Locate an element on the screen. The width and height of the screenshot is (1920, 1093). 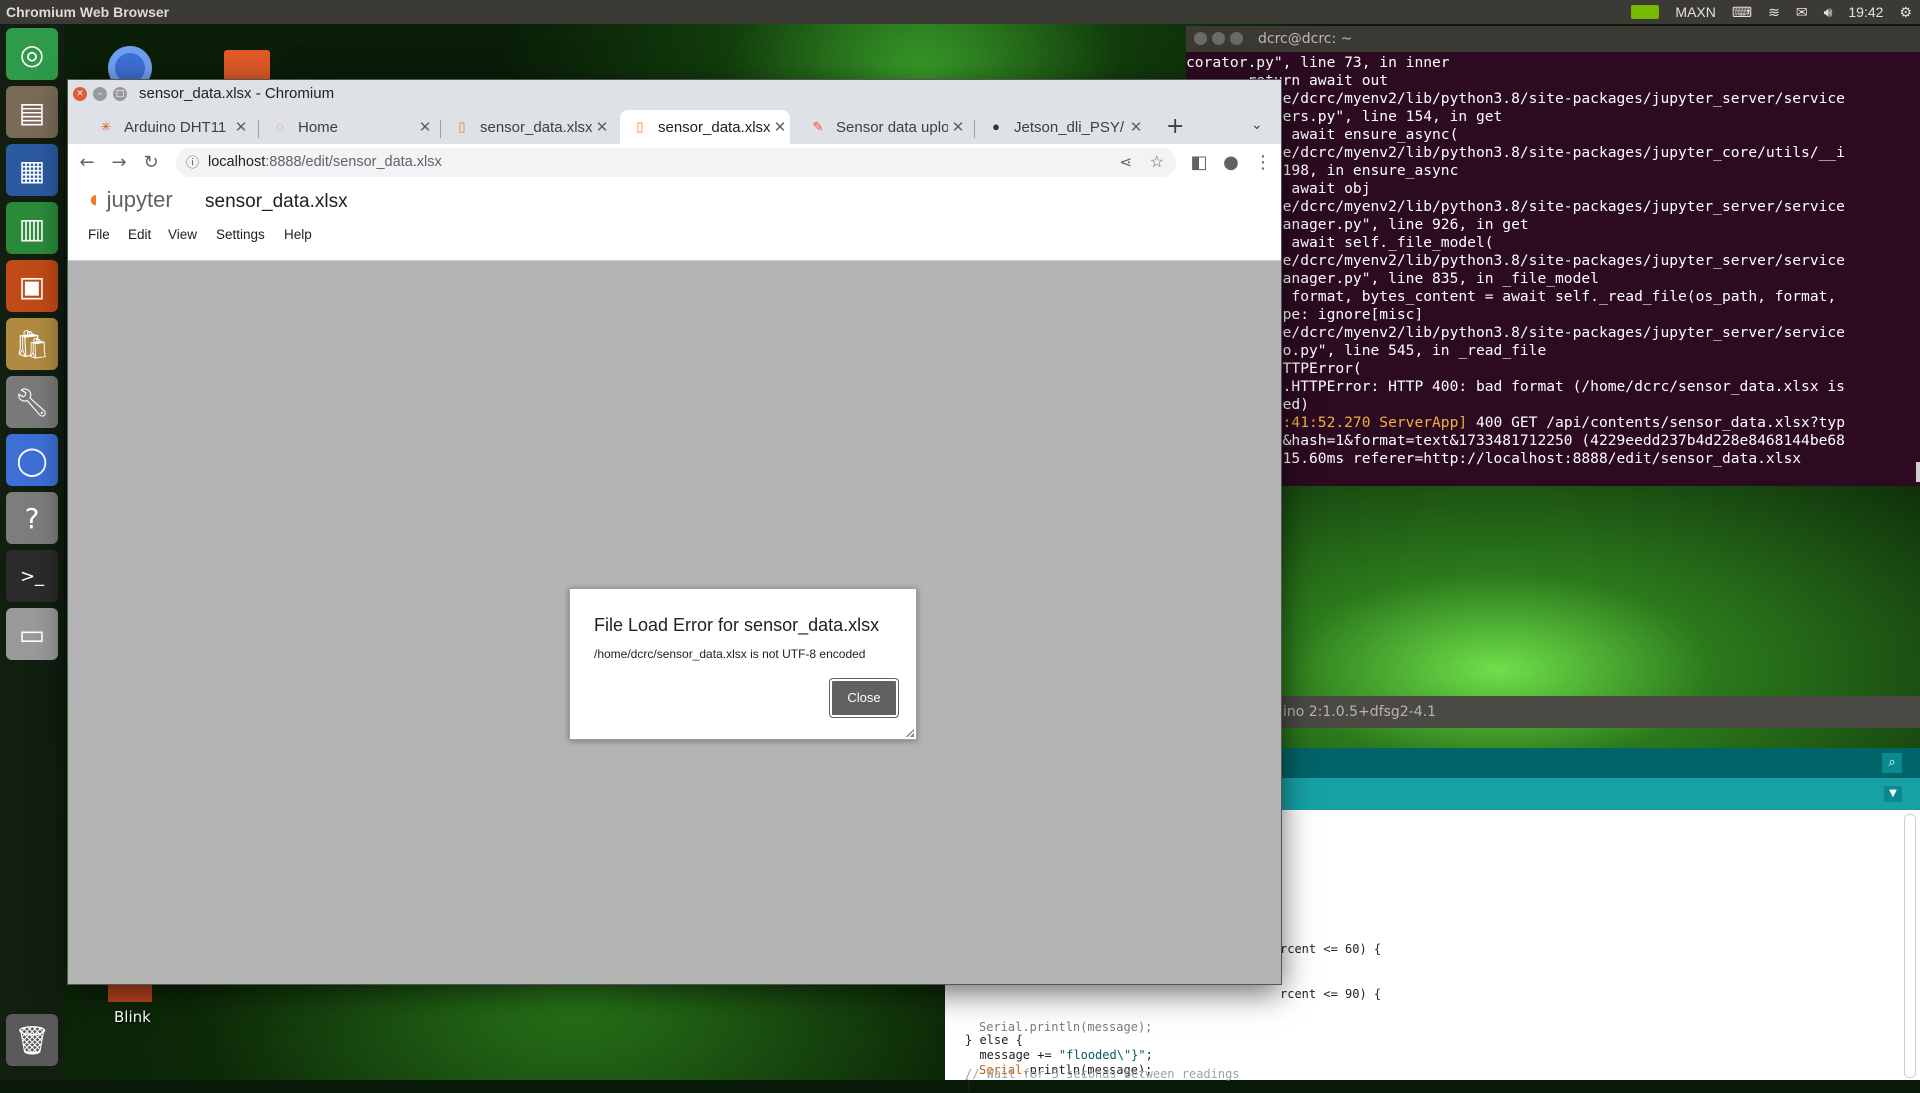
impress-icon: ▣ is located at coordinates (32, 286).